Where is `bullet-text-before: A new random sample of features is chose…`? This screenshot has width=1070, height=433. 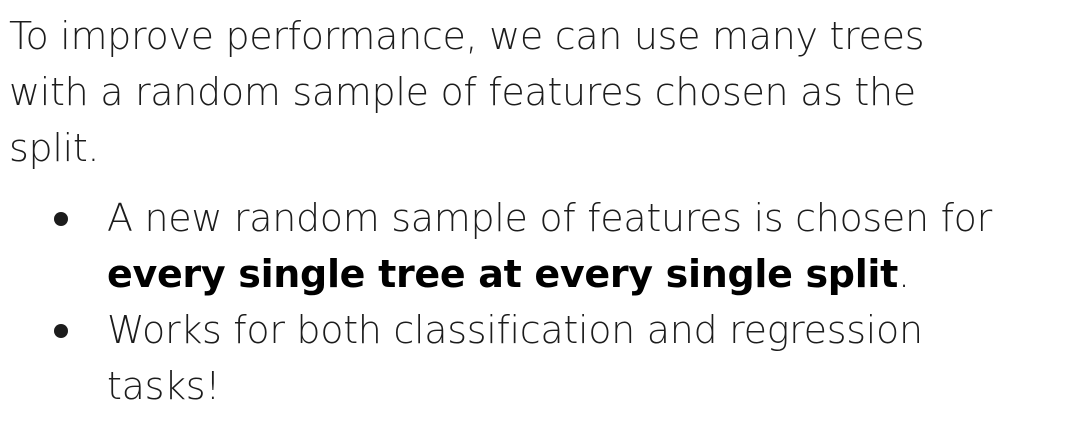 bullet-text-before: A new random sample of features is chose… is located at coordinates (549, 218).